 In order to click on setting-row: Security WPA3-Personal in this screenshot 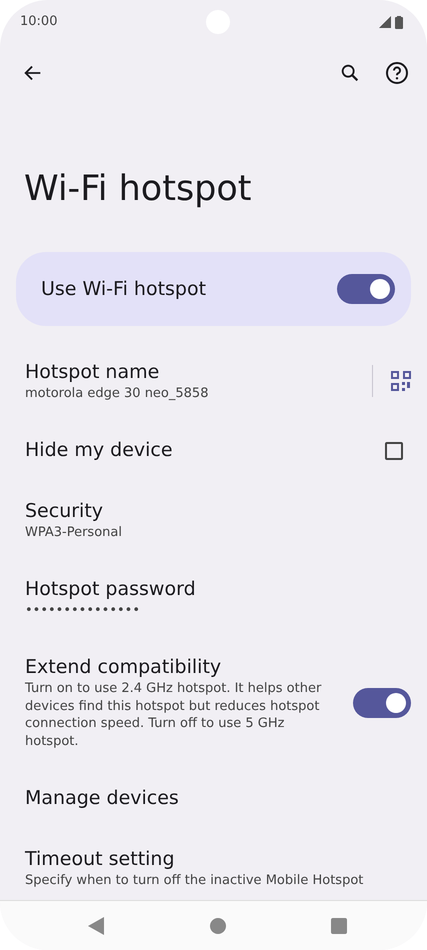, I will do `click(213, 518)`.